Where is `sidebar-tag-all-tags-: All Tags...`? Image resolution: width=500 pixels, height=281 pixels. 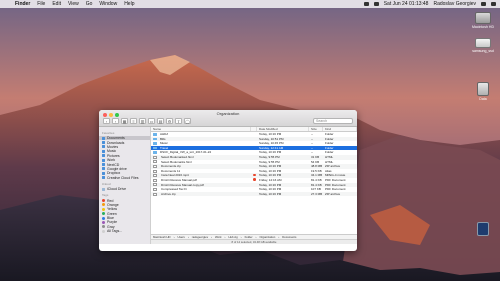 sidebar-tag-all-tags-: All Tags... is located at coordinates (124, 231).